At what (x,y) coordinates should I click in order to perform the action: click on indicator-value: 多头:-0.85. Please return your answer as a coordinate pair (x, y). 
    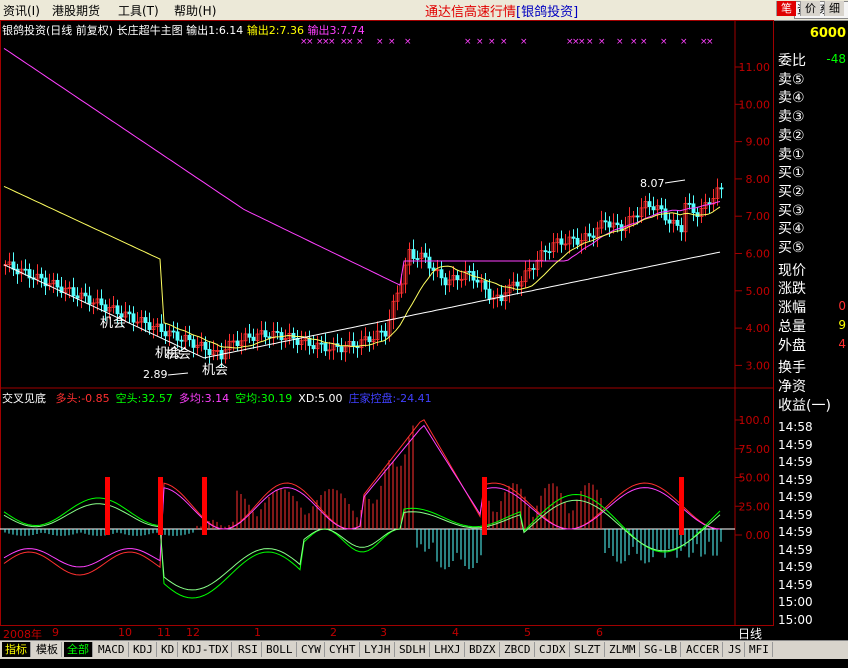
    Looking at the image, I should click on (82, 398).